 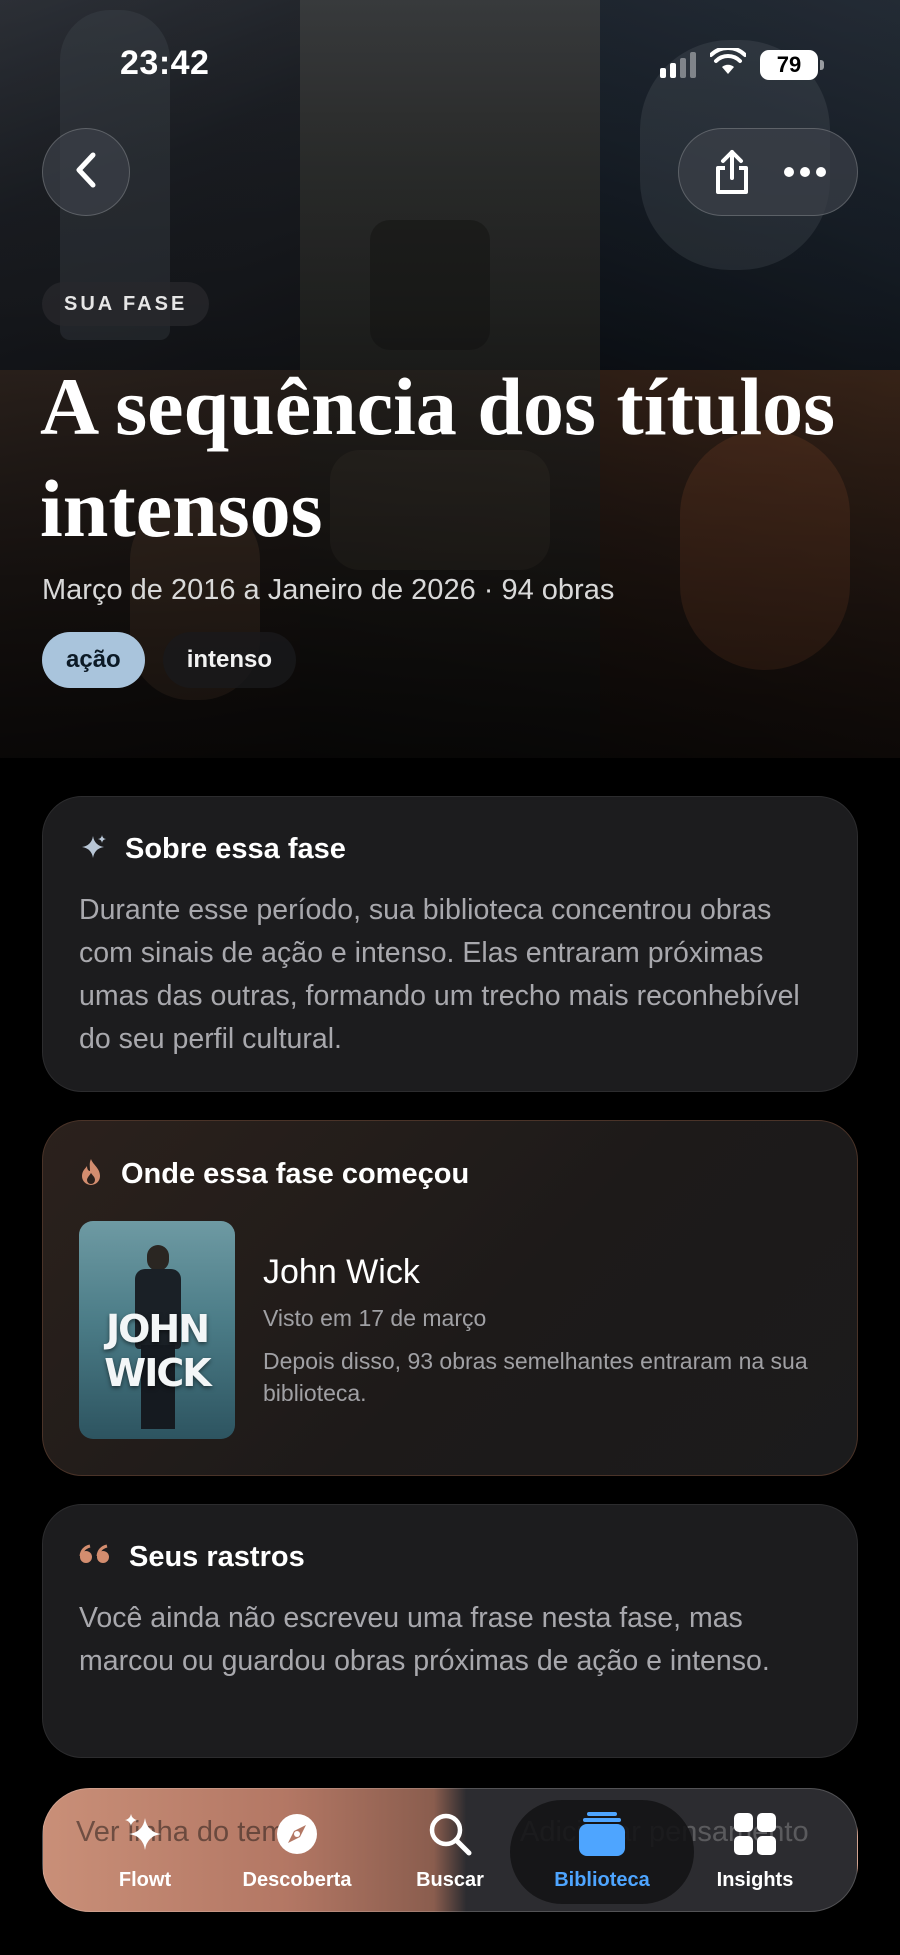 I want to click on search-icon, so click(x=450, y=1836).